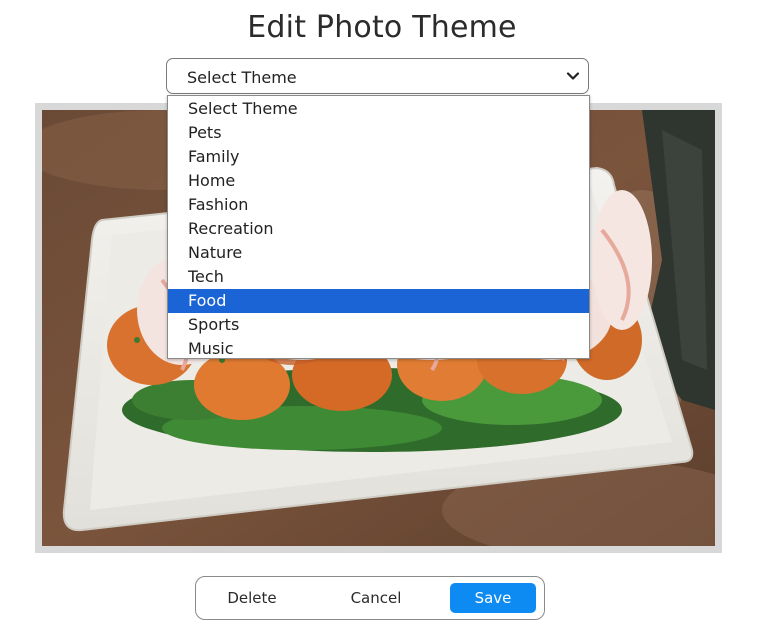 This screenshot has width=764, height=634. I want to click on cancel-button: Cancel, so click(376, 598).